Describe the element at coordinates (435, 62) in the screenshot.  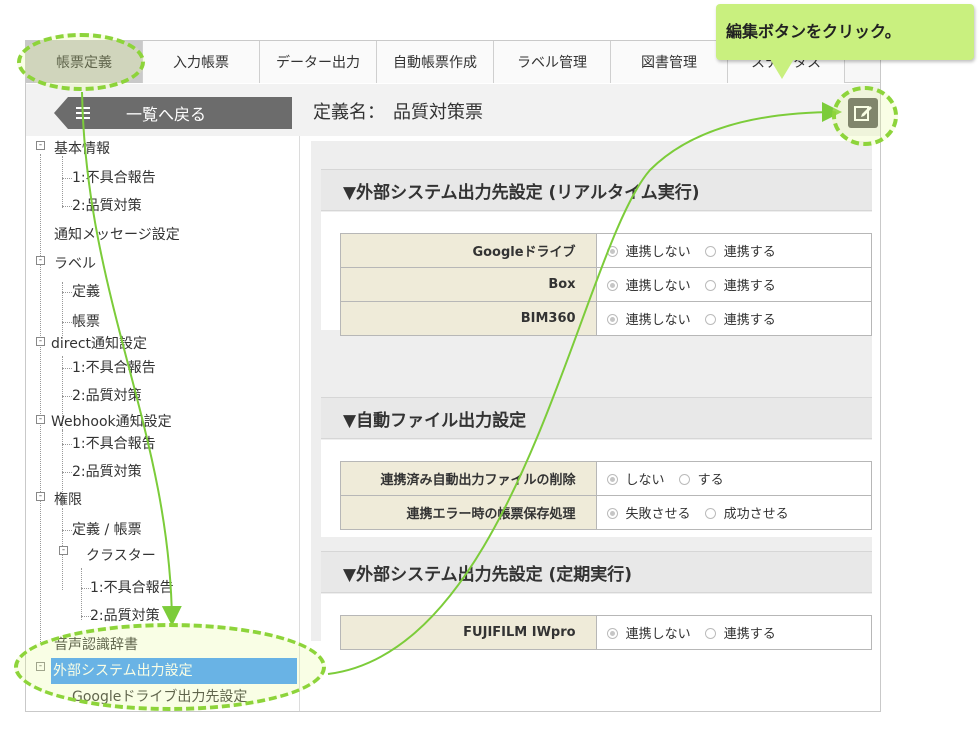
I see `tab-auto-form-creation: 自動帳票作成` at that location.